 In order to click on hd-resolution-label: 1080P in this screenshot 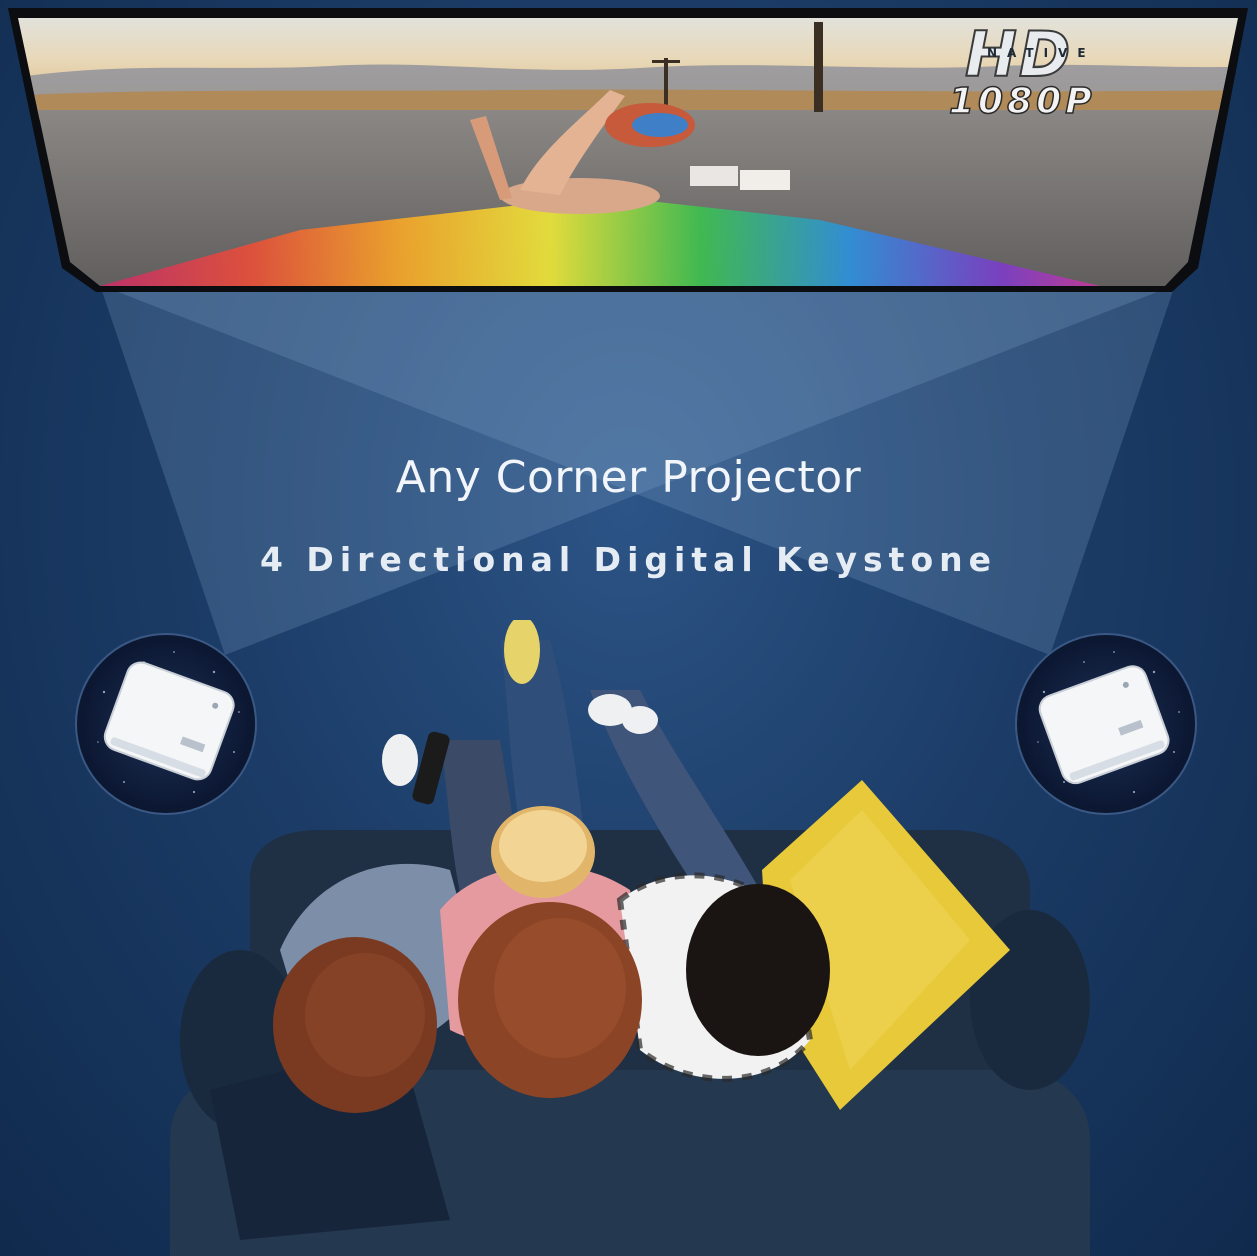, I will do `click(1022, 102)`.